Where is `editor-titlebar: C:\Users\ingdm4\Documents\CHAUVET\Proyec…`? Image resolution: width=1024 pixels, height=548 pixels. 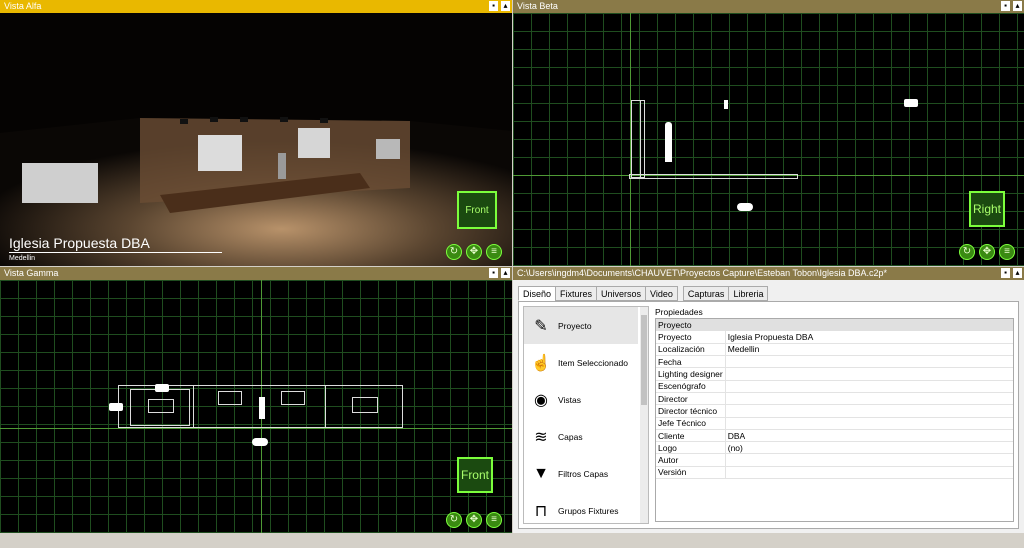
editor-titlebar: C:\Users\ingdm4\Documents\CHAUVET\Proyec… is located at coordinates (768, 273).